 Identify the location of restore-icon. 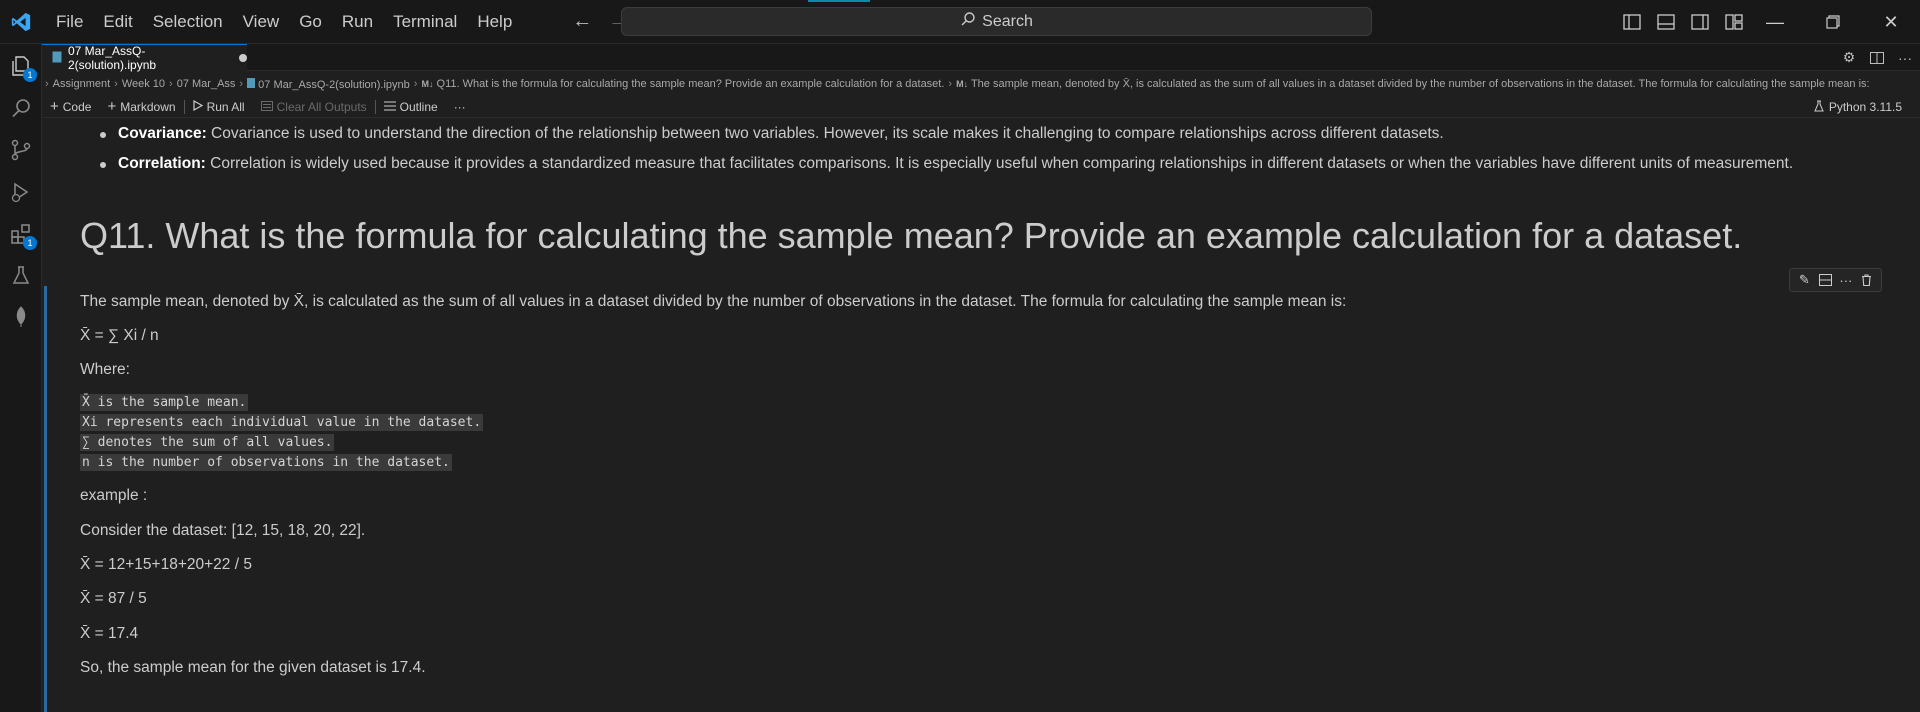
(1833, 22).